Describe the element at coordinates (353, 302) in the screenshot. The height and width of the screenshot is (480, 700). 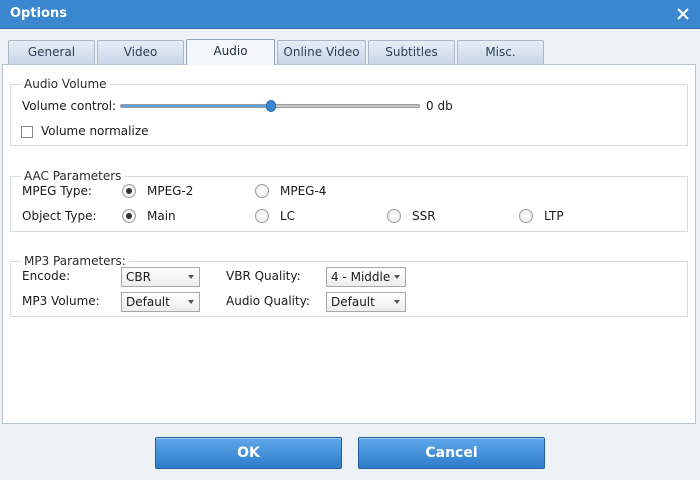
I see `audio-quality-select-value: Default` at that location.